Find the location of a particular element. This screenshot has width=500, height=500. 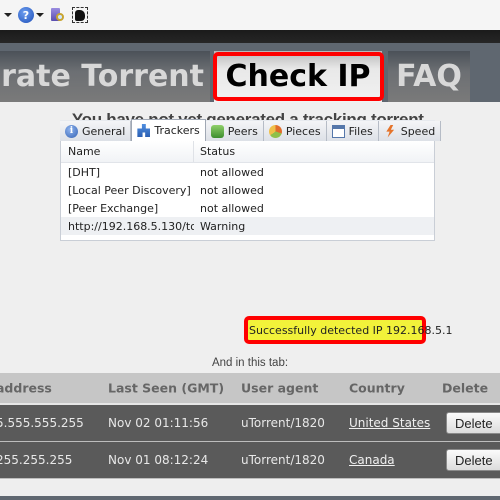

last-seen: Nov 02 01:11:56 is located at coordinates (158, 423).